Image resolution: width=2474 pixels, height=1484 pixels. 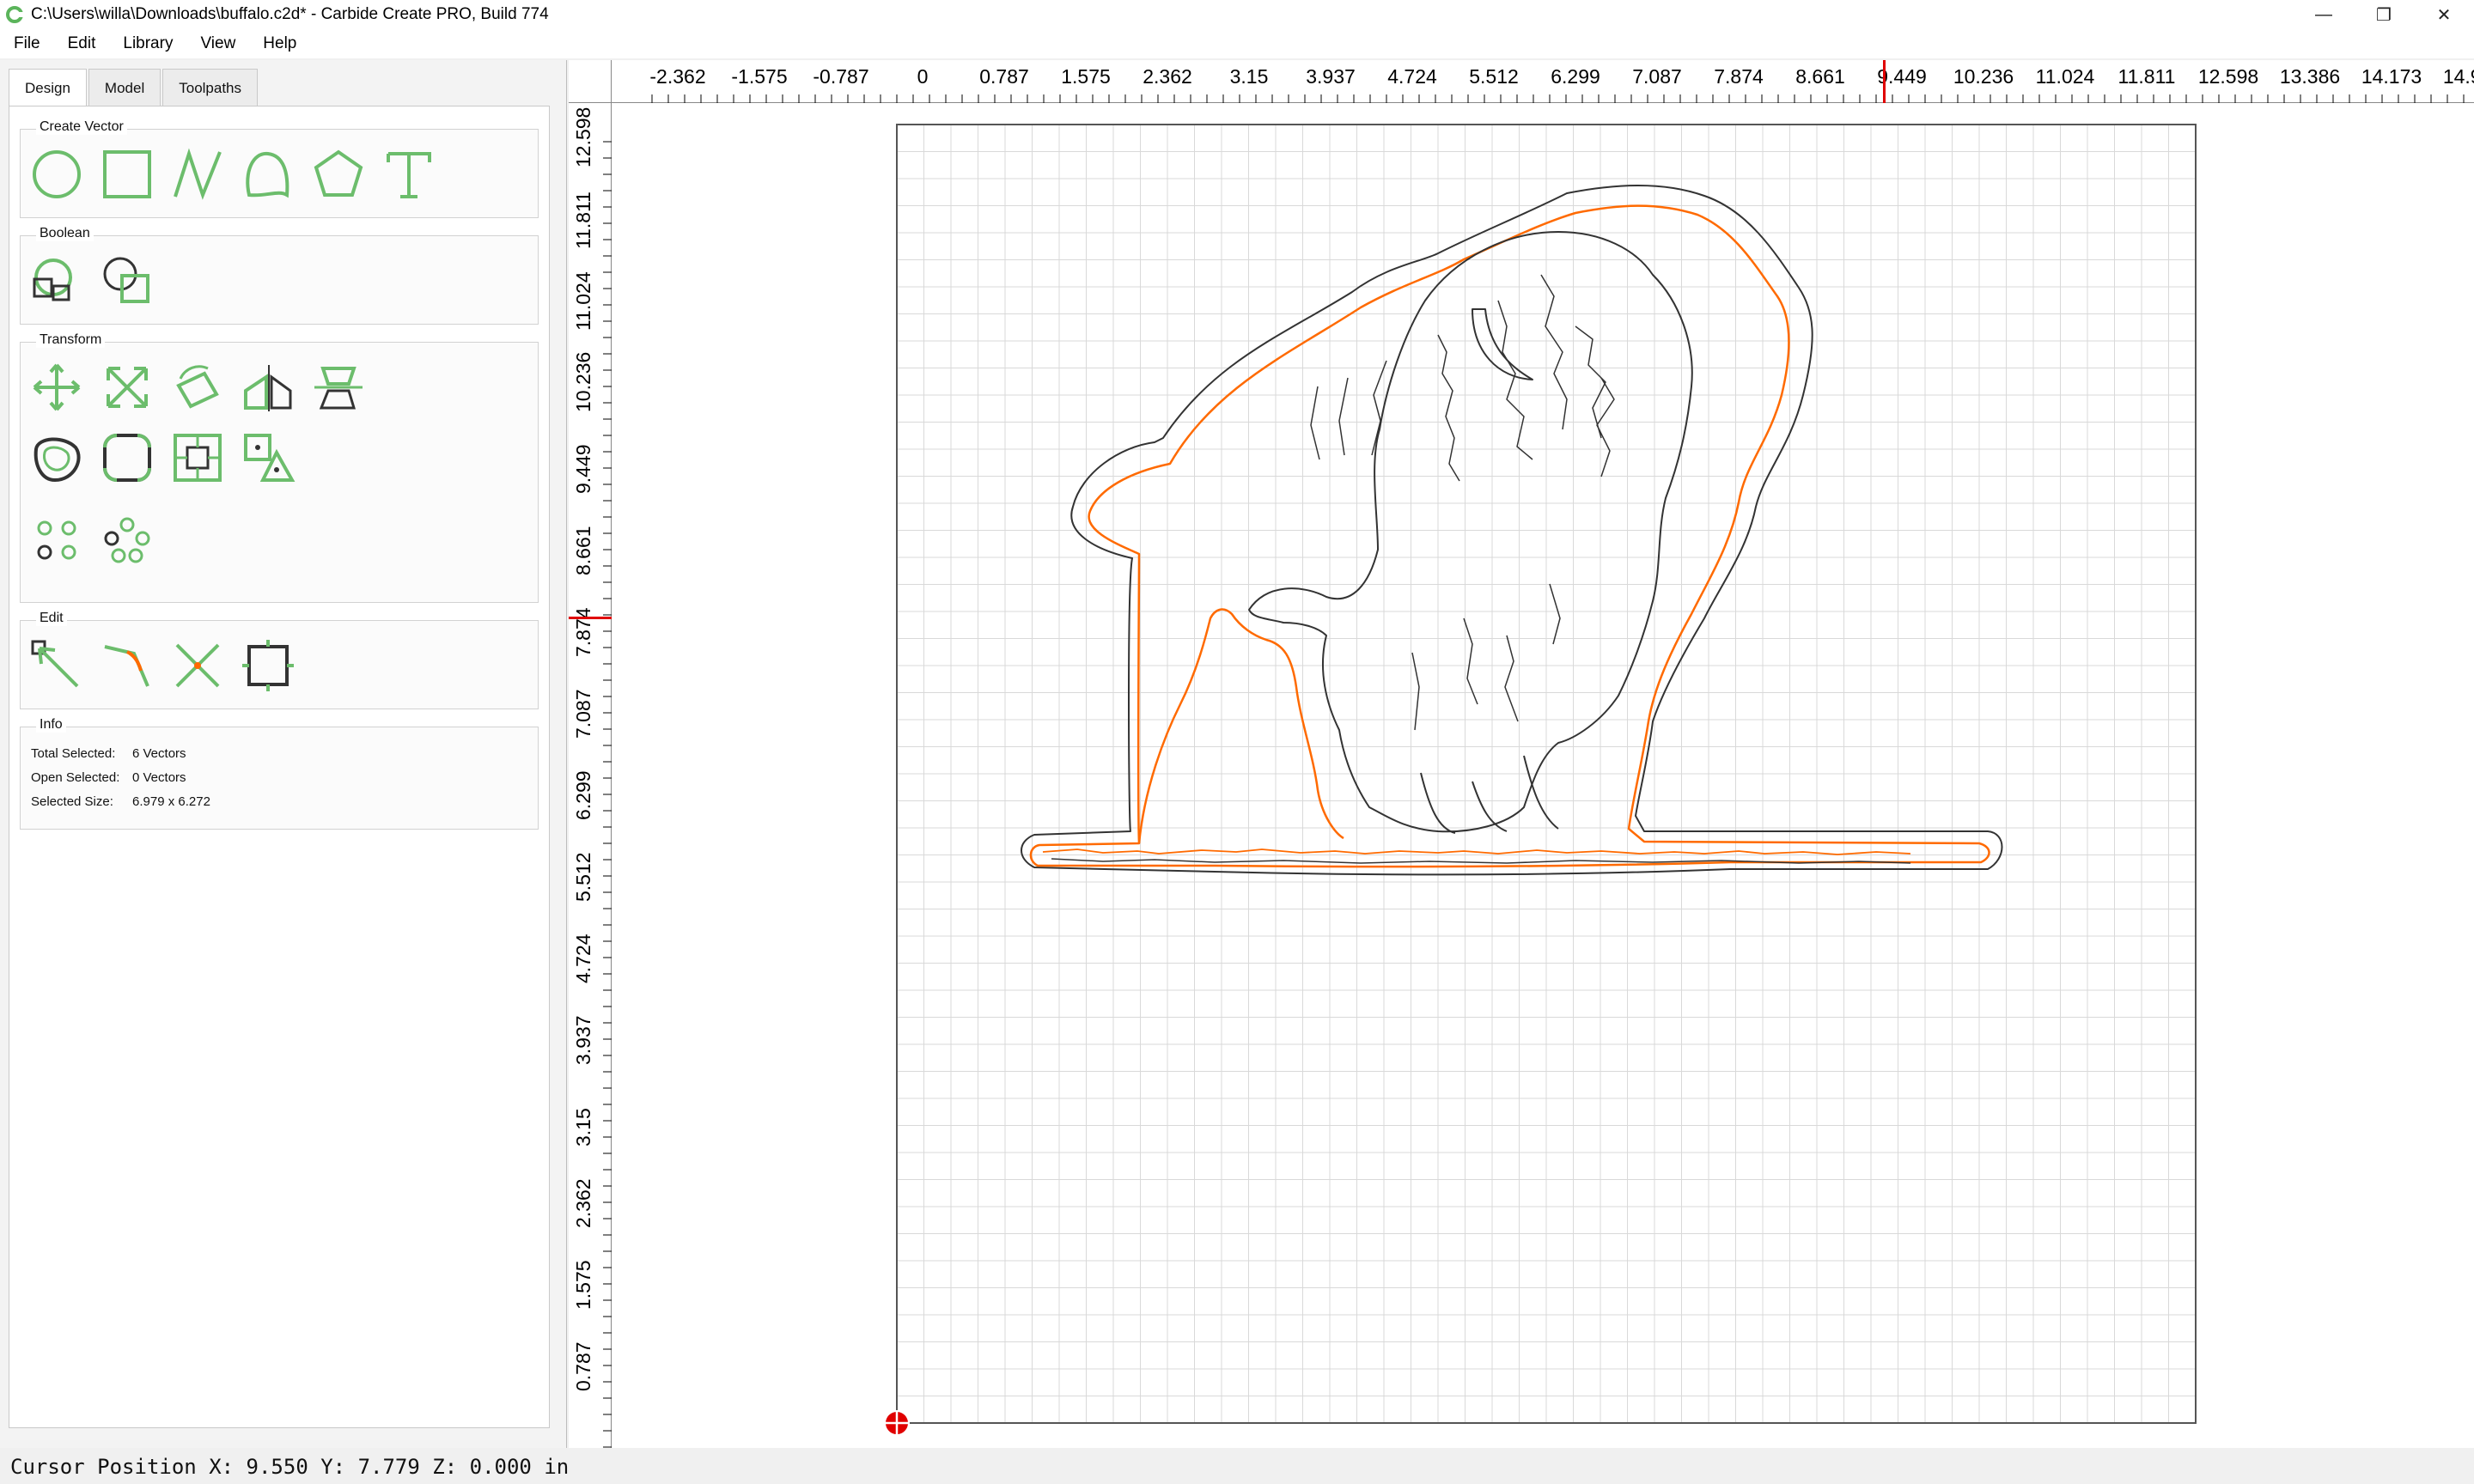 What do you see at coordinates (2310, 76) in the screenshot?
I see `top-ruler-label: 13.386` at bounding box center [2310, 76].